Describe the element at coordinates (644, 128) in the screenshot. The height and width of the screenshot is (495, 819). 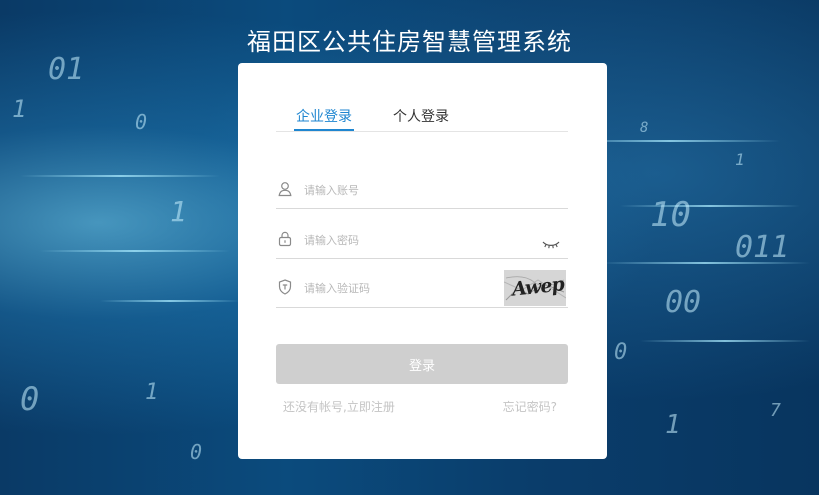
I see `bg-digit: 8` at that location.